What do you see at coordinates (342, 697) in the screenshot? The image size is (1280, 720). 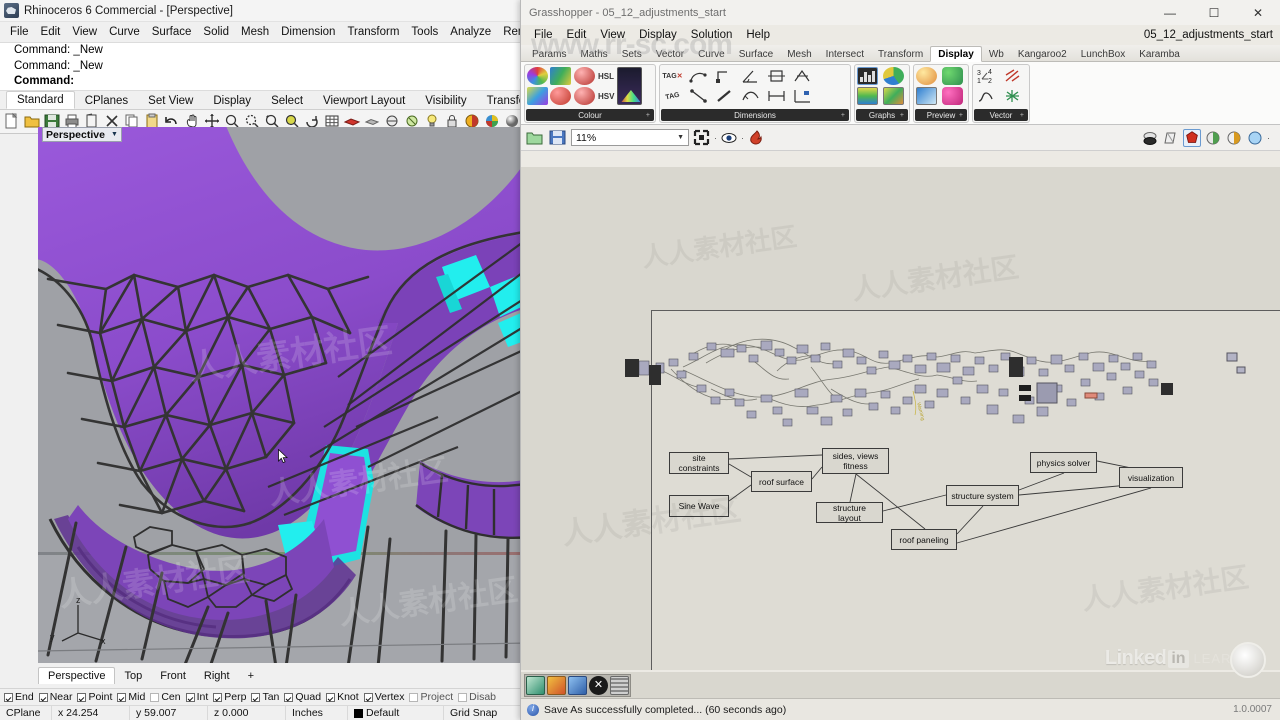 I see `osnap-knot: Knot` at bounding box center [342, 697].